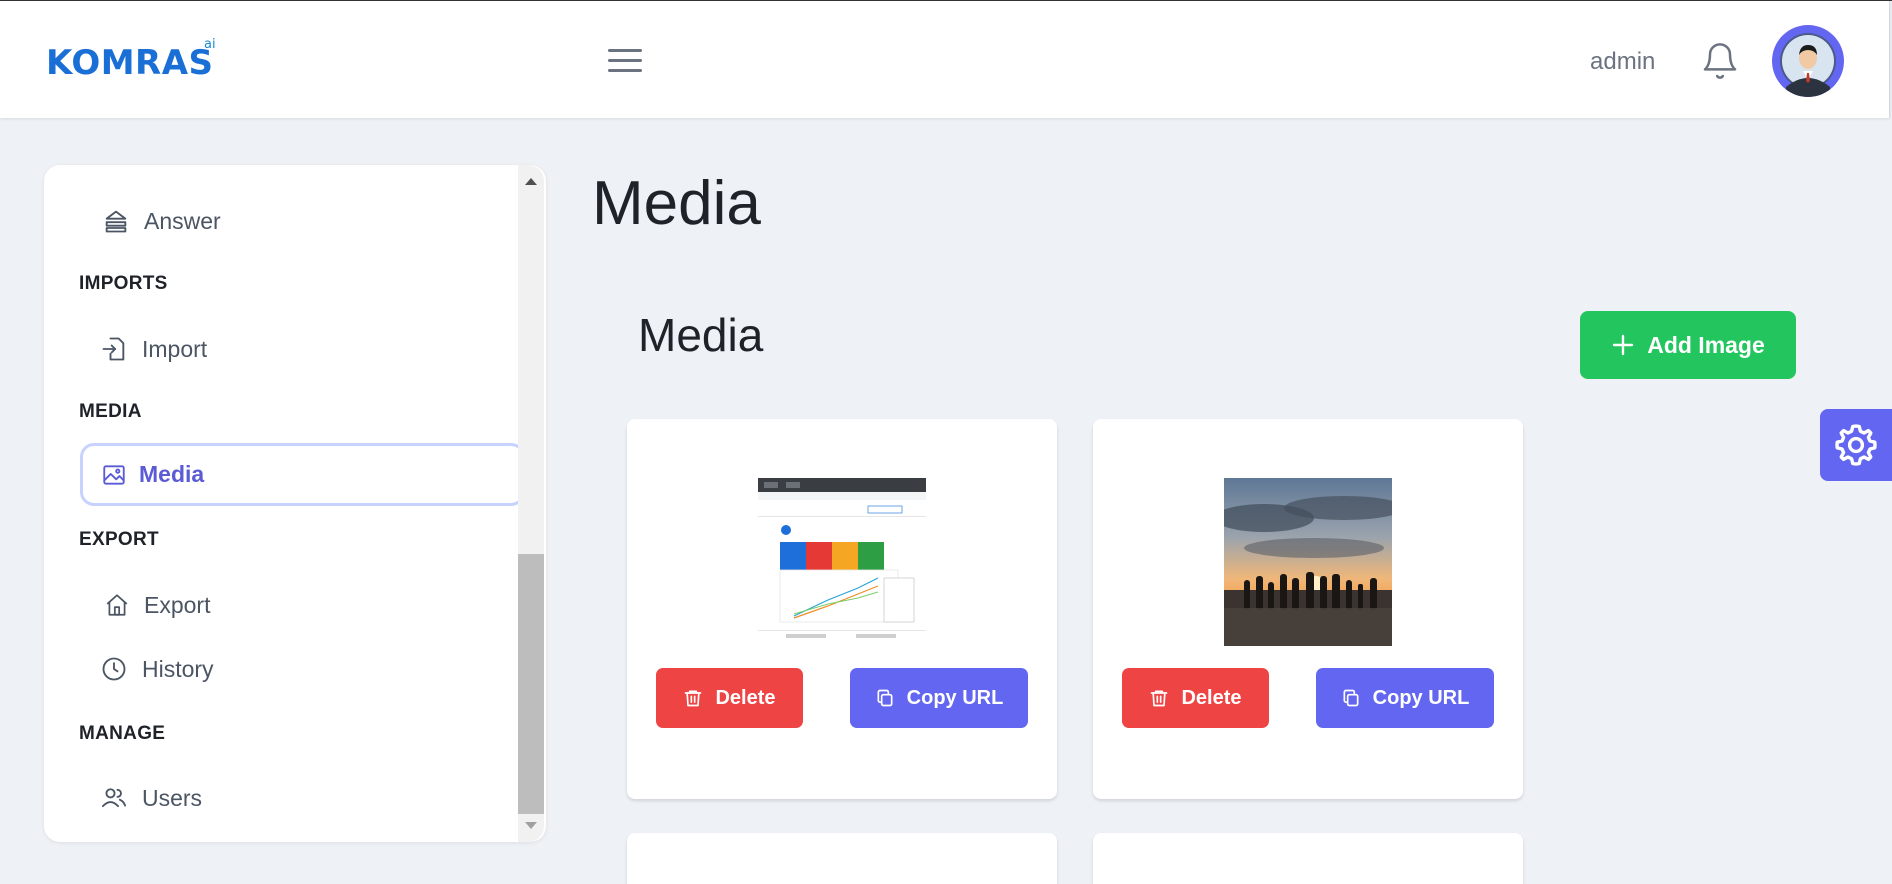 This screenshot has height=884, width=1892. What do you see at coordinates (175, 348) in the screenshot?
I see `sidebar-item-label: Import` at bounding box center [175, 348].